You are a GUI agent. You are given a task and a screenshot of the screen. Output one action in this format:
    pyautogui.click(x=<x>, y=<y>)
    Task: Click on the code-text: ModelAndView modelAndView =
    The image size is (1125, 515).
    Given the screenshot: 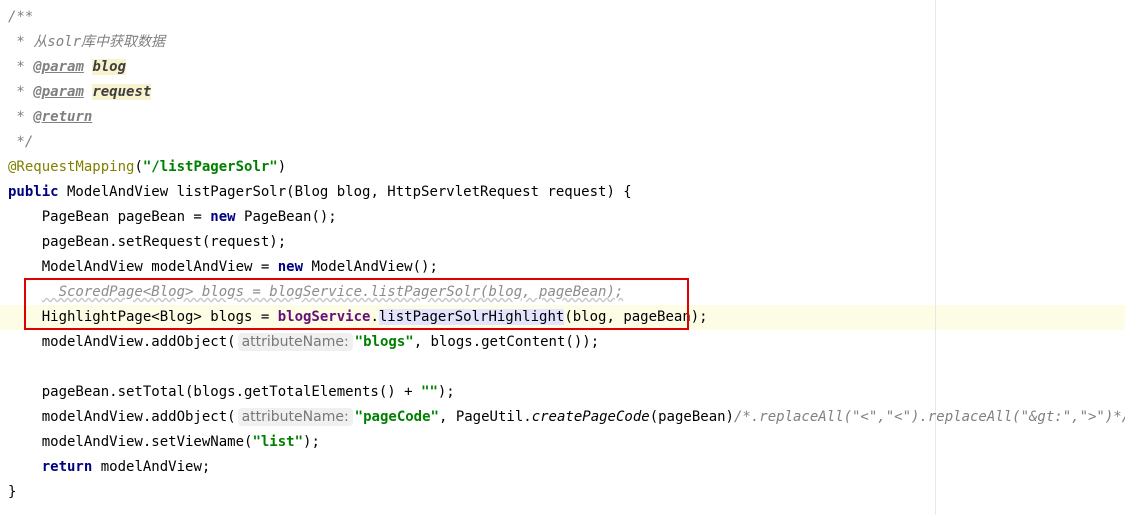 What is the action you would take?
    pyautogui.click(x=143, y=267)
    